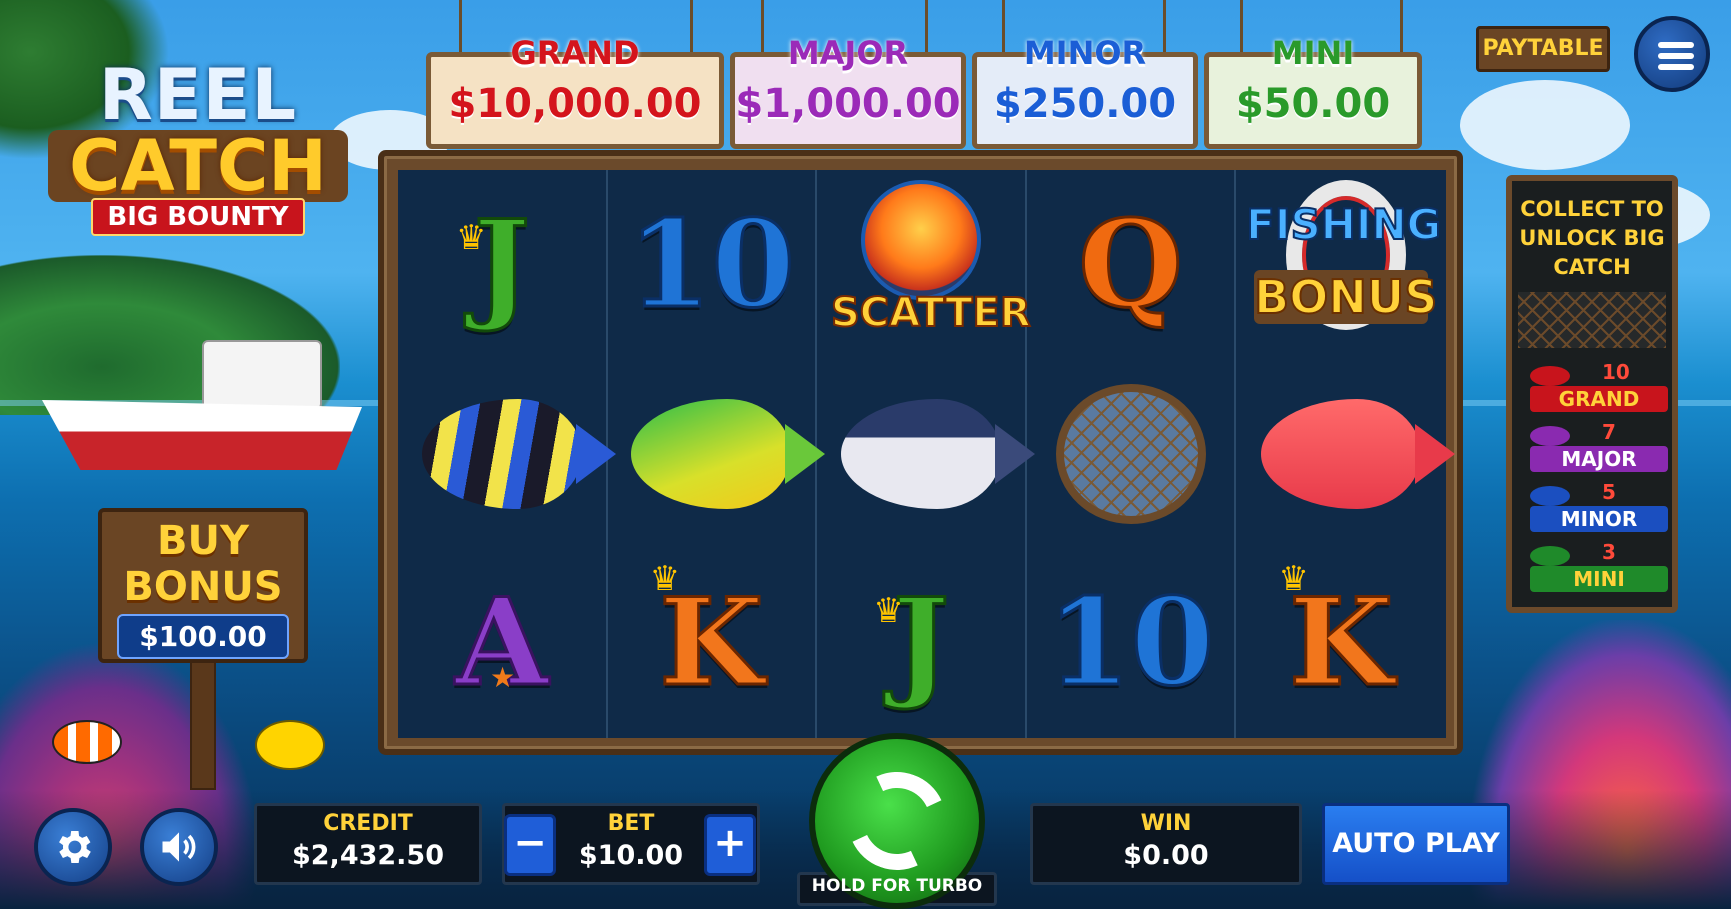 This screenshot has width=1731, height=909. Describe the element at coordinates (503, 677) in the screenshot. I see `starfish-icon: ★` at that location.